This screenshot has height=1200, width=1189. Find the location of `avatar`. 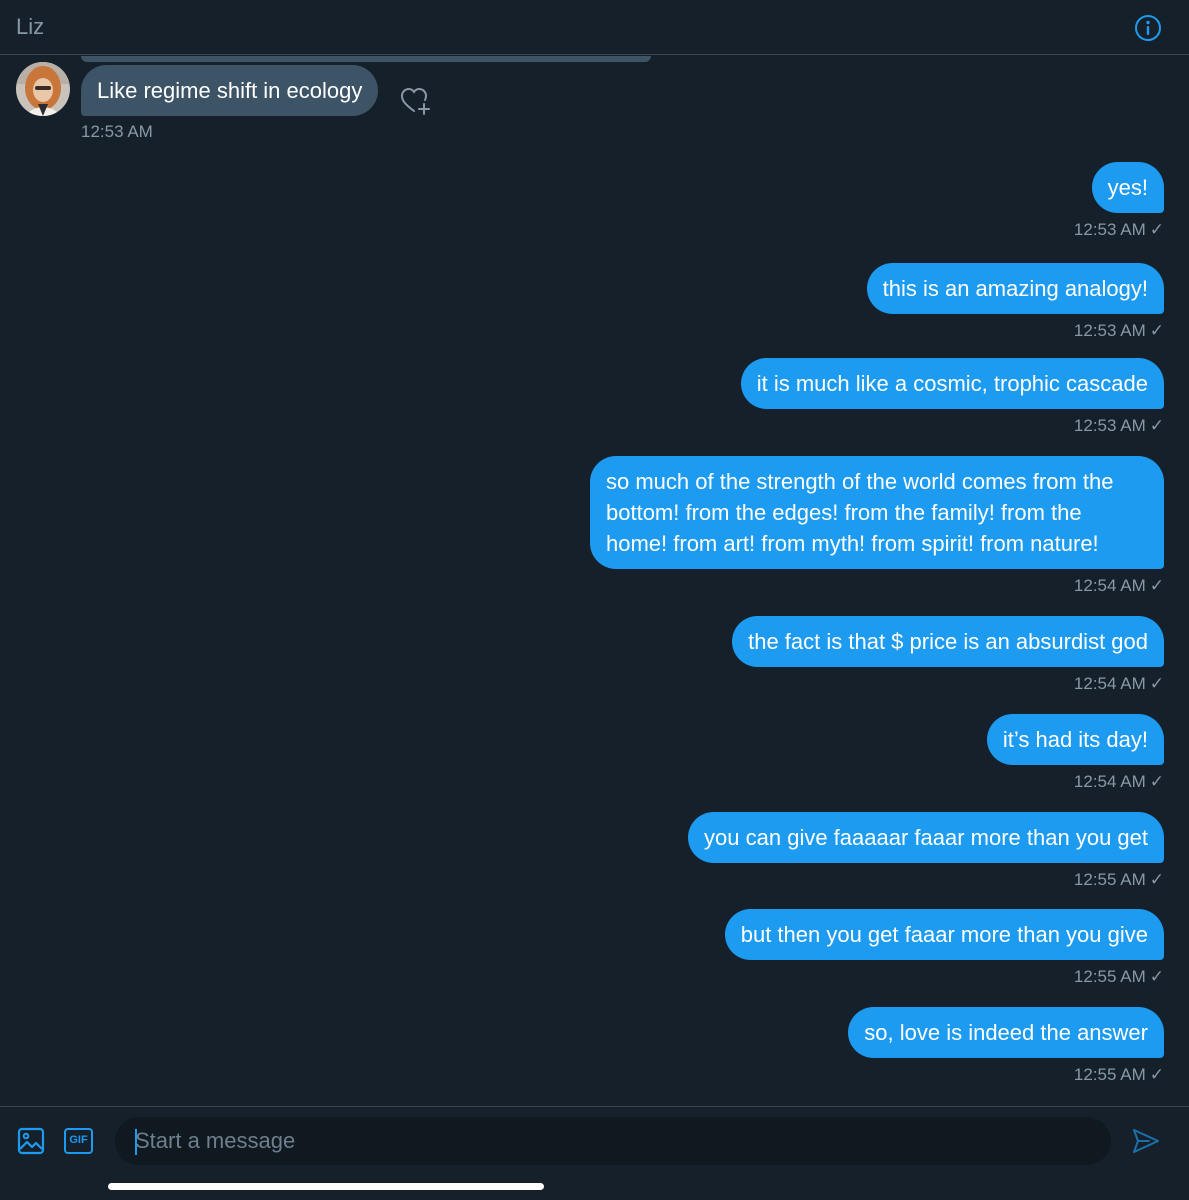

avatar is located at coordinates (43, 89).